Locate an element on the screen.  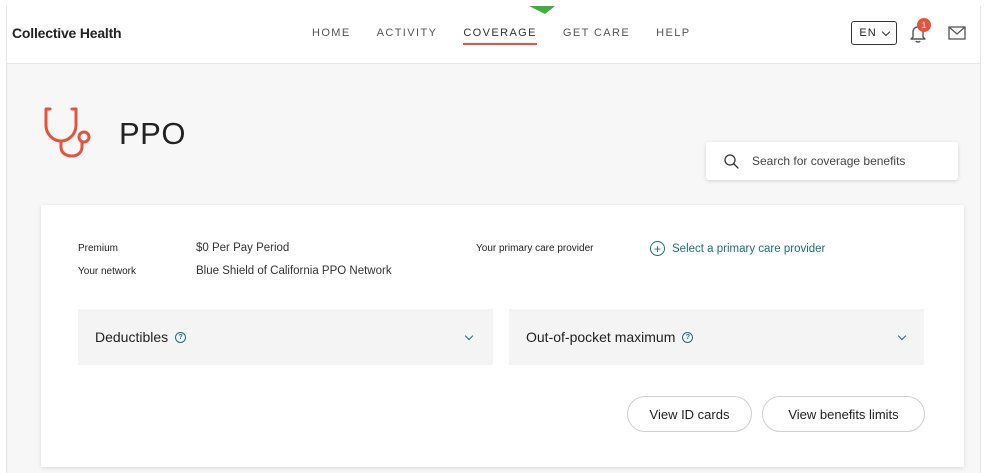
network-label: Your network is located at coordinates (107, 271).